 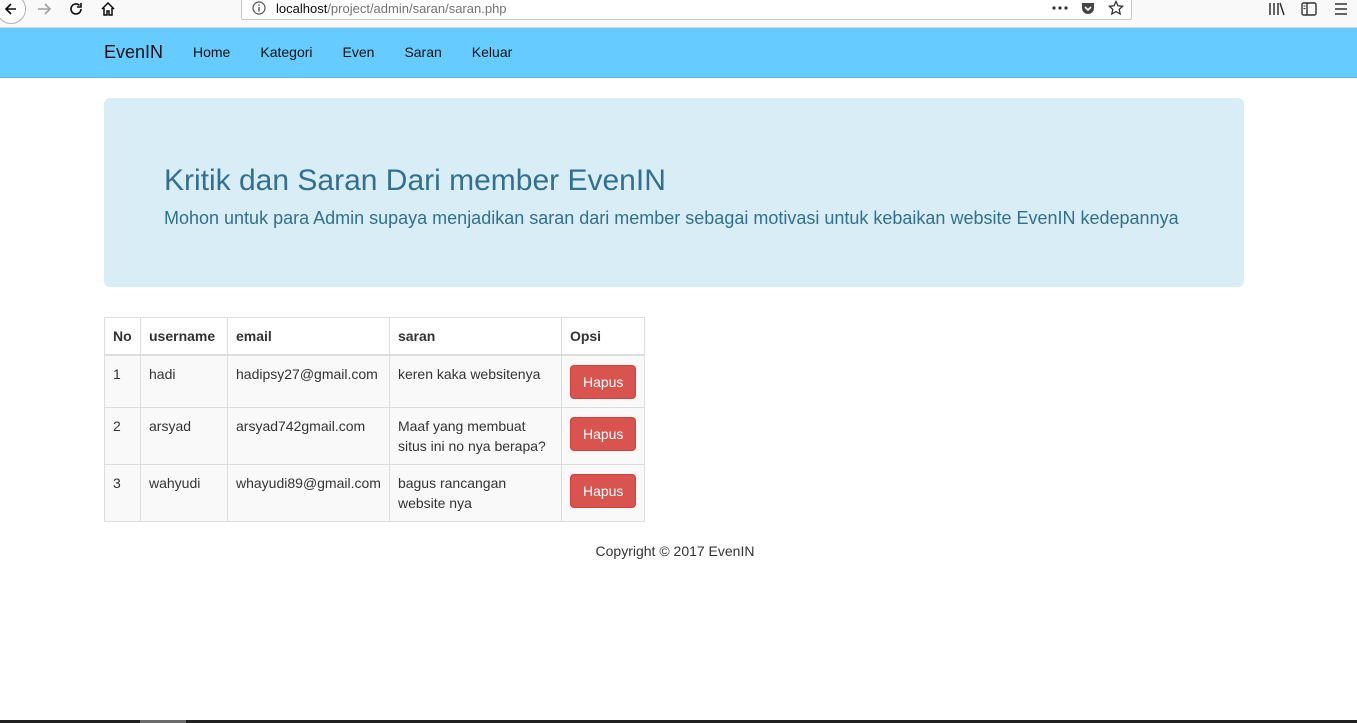 I want to click on cell-username: wahyudi, so click(x=184, y=493).